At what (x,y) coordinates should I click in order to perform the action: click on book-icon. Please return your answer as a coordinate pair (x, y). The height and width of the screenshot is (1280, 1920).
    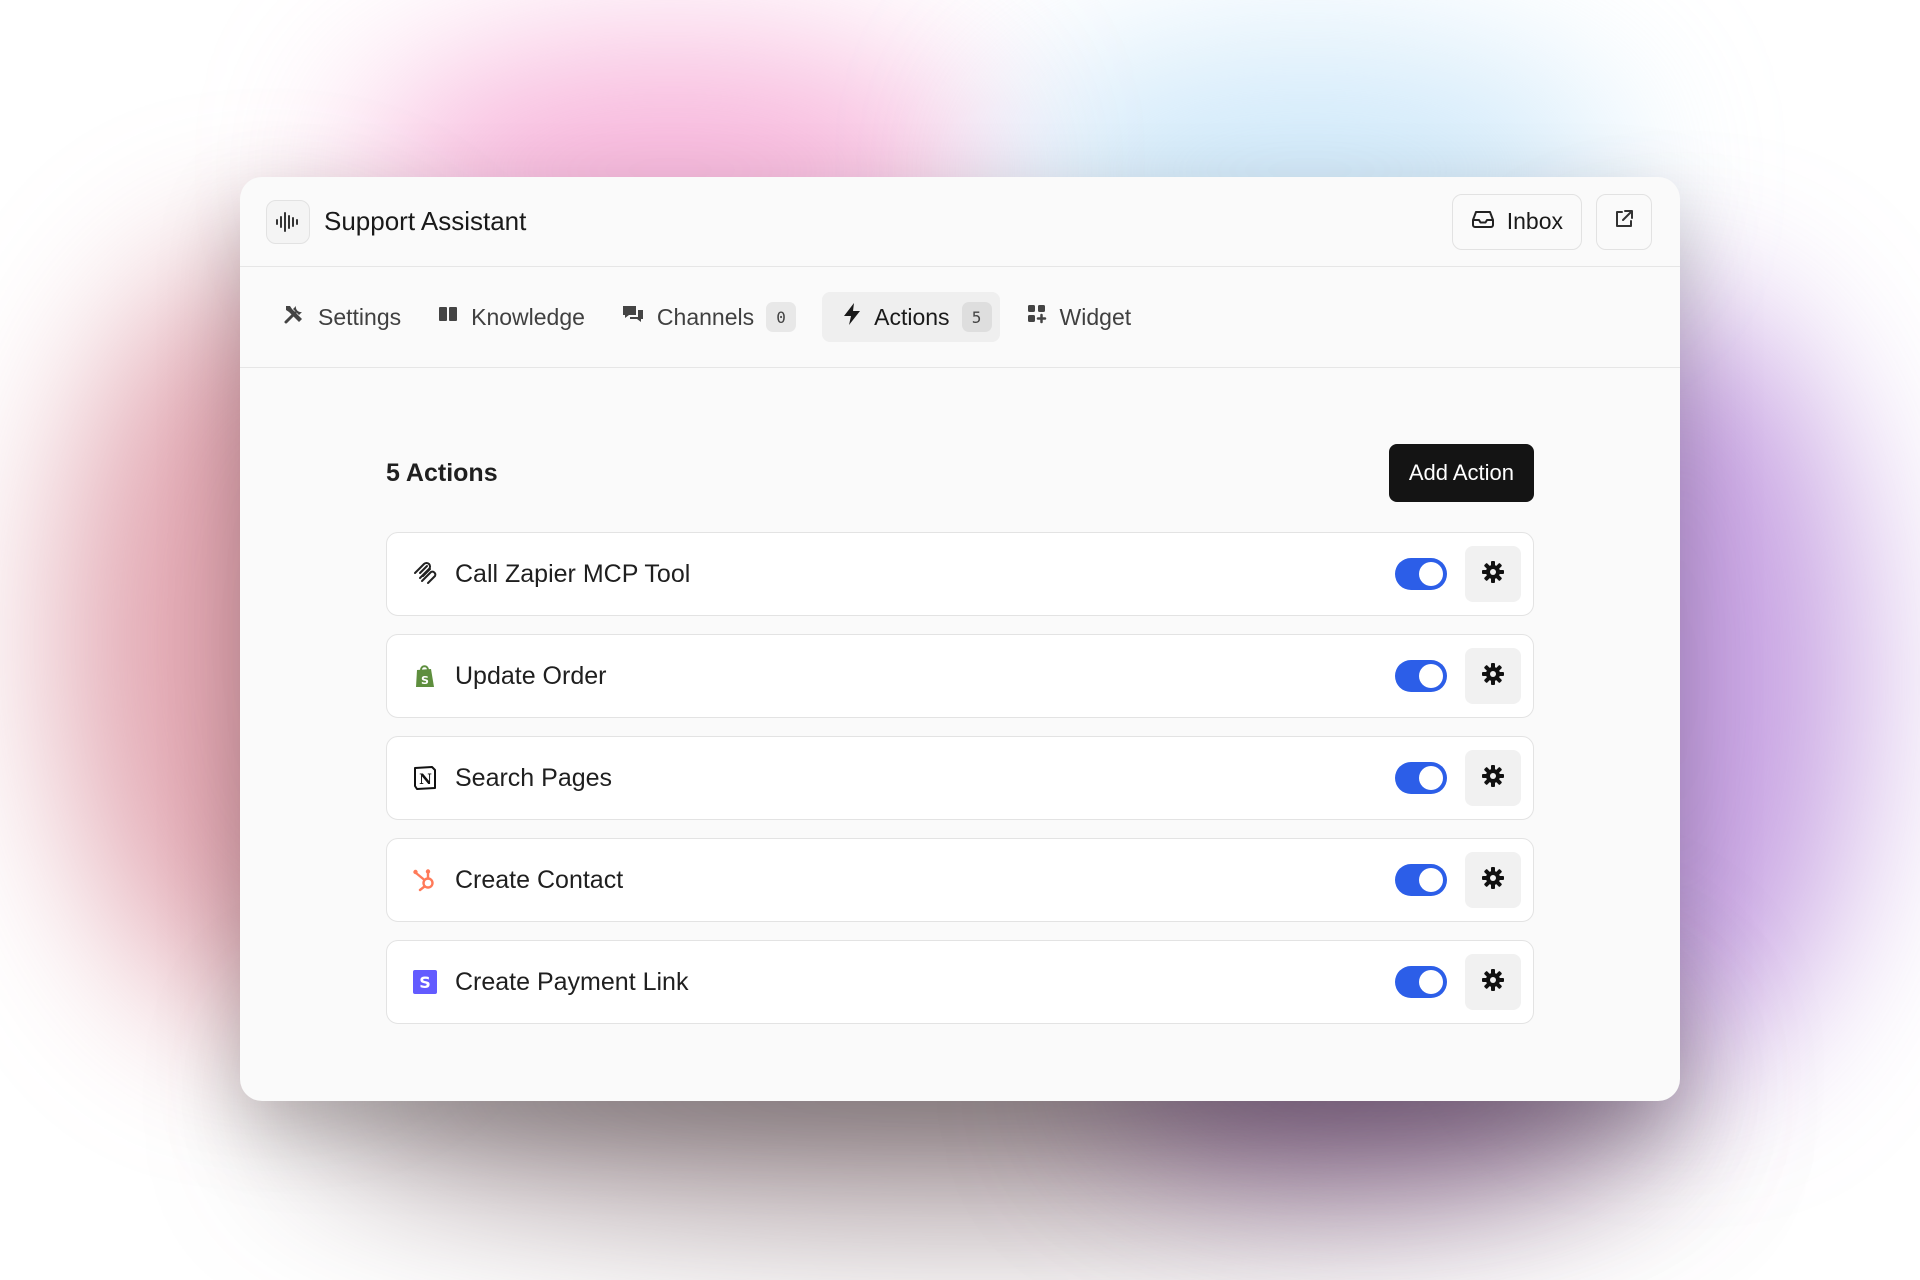
    Looking at the image, I should click on (448, 317).